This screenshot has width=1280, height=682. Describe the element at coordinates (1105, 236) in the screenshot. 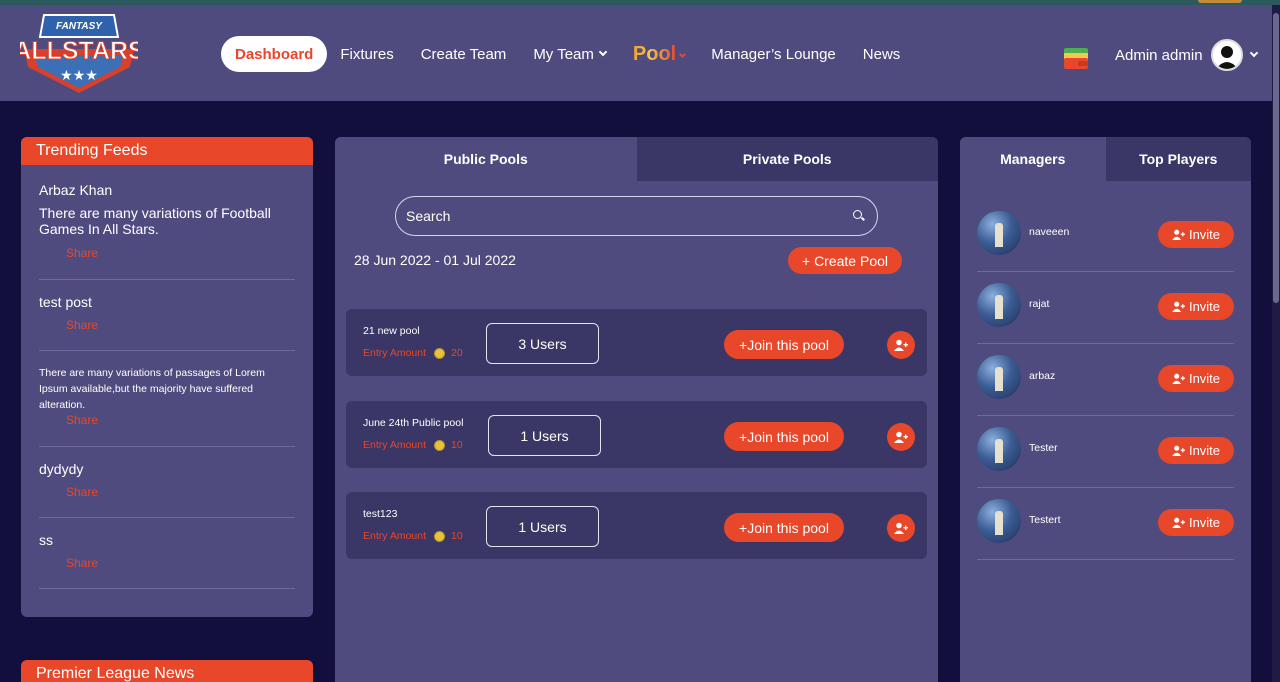

I see `manager-row: naveeen Invite` at that location.